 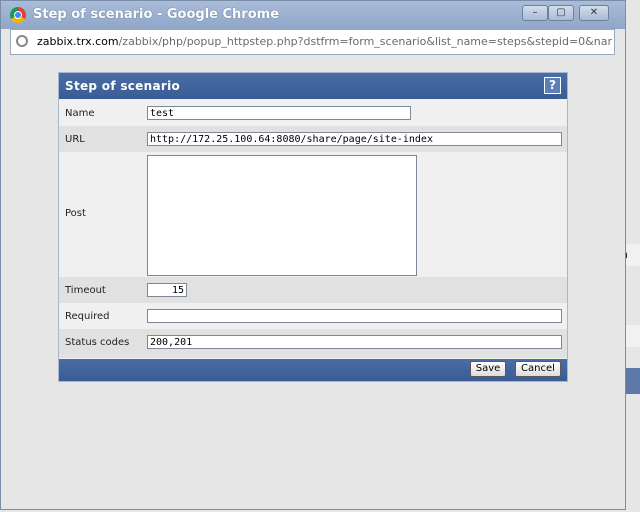 I want to click on chrome-icon, so click(x=18, y=15).